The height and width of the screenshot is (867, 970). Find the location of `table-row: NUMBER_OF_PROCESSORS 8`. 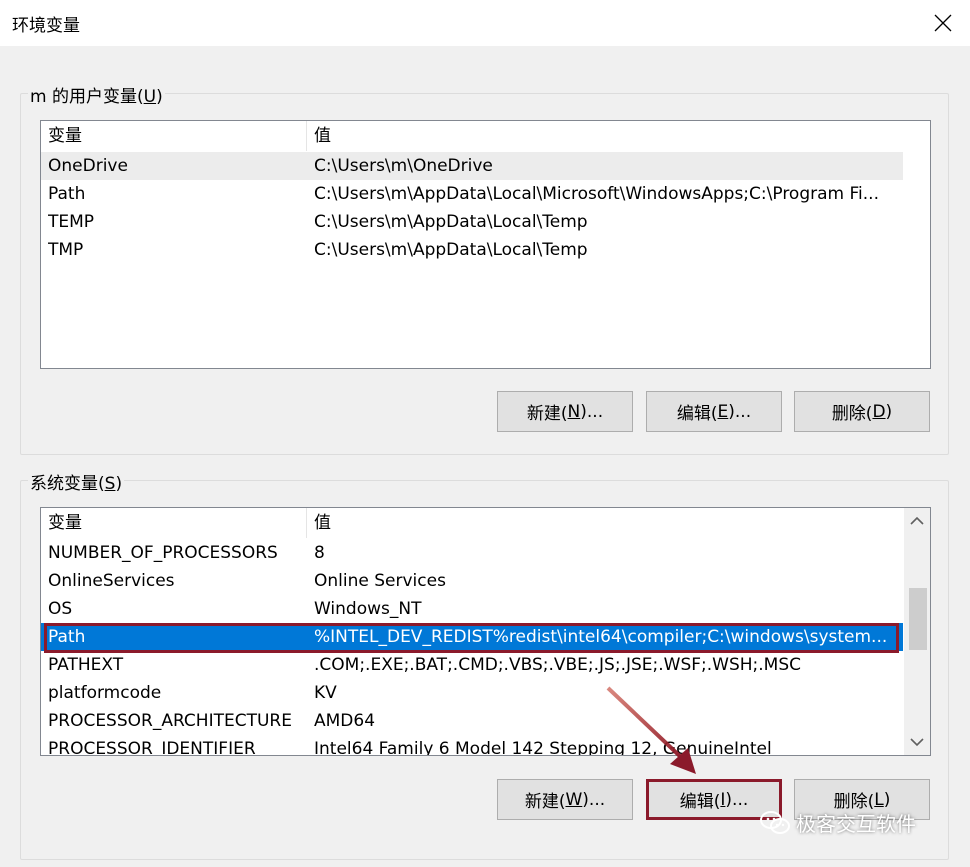

table-row: NUMBER_OF_PROCESSORS 8 is located at coordinates (472, 553).